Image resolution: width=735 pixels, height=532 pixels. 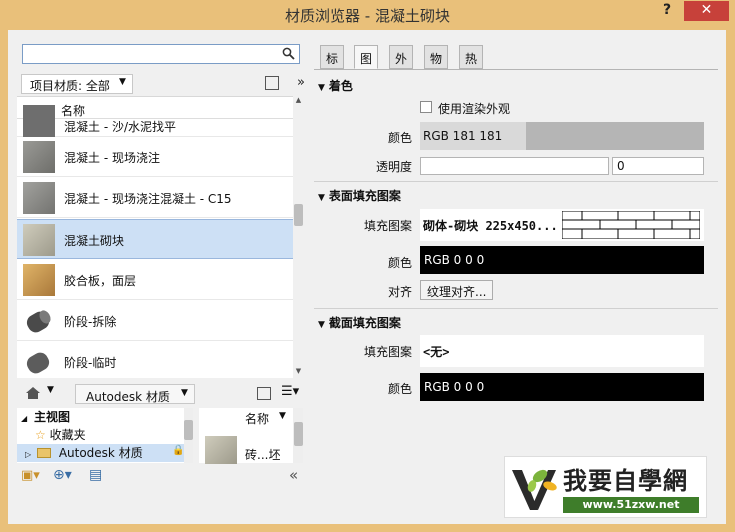 What do you see at coordinates (293, 475) in the screenshot?
I see `collapse-library-icon: «` at bounding box center [293, 475].